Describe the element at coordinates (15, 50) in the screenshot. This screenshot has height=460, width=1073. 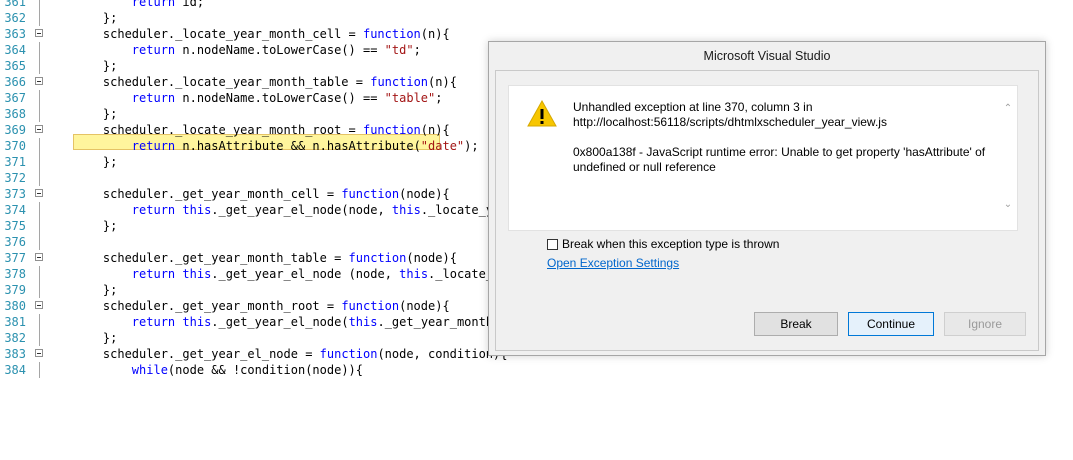
I see `line-number: 364` at that location.